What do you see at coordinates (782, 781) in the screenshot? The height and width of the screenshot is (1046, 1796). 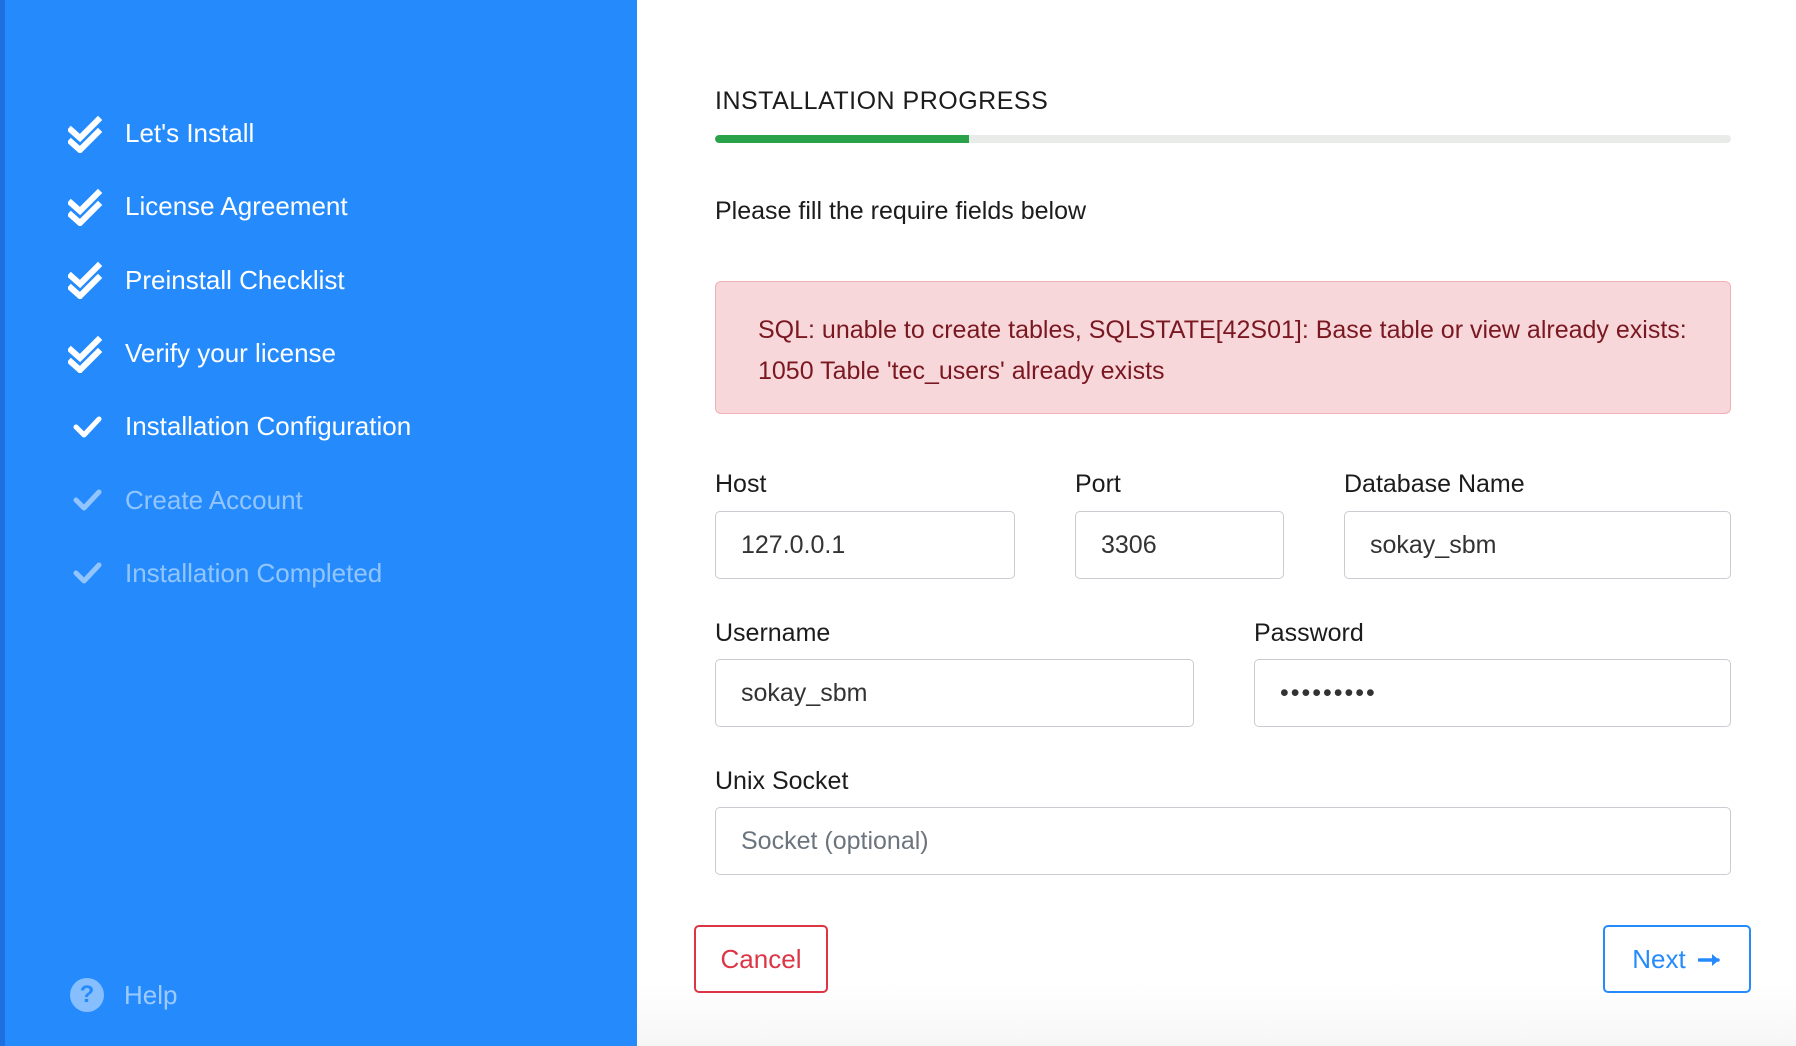 I see `unix-socket-label: Unix Socket` at bounding box center [782, 781].